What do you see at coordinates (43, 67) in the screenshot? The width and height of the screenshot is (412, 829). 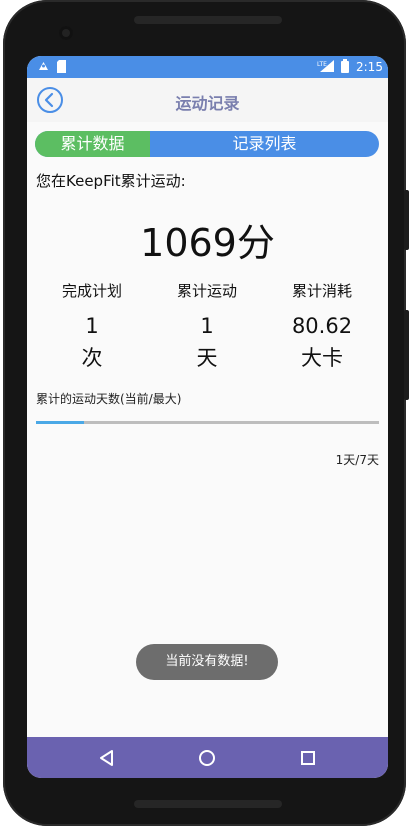 I see `notification-icon` at bounding box center [43, 67].